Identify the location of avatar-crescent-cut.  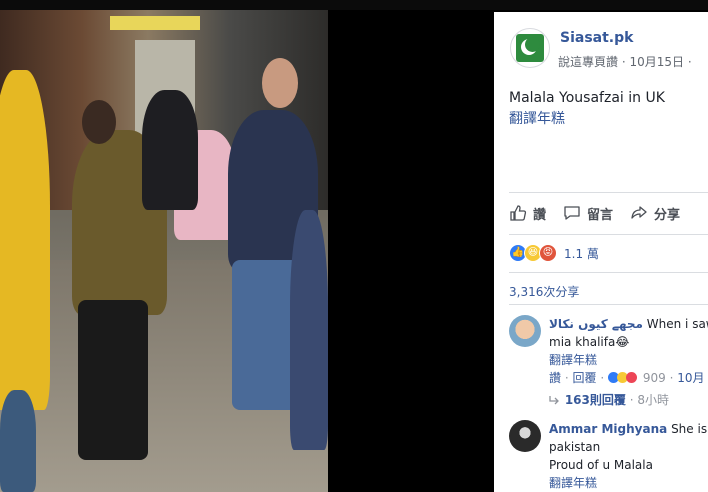
(532, 44).